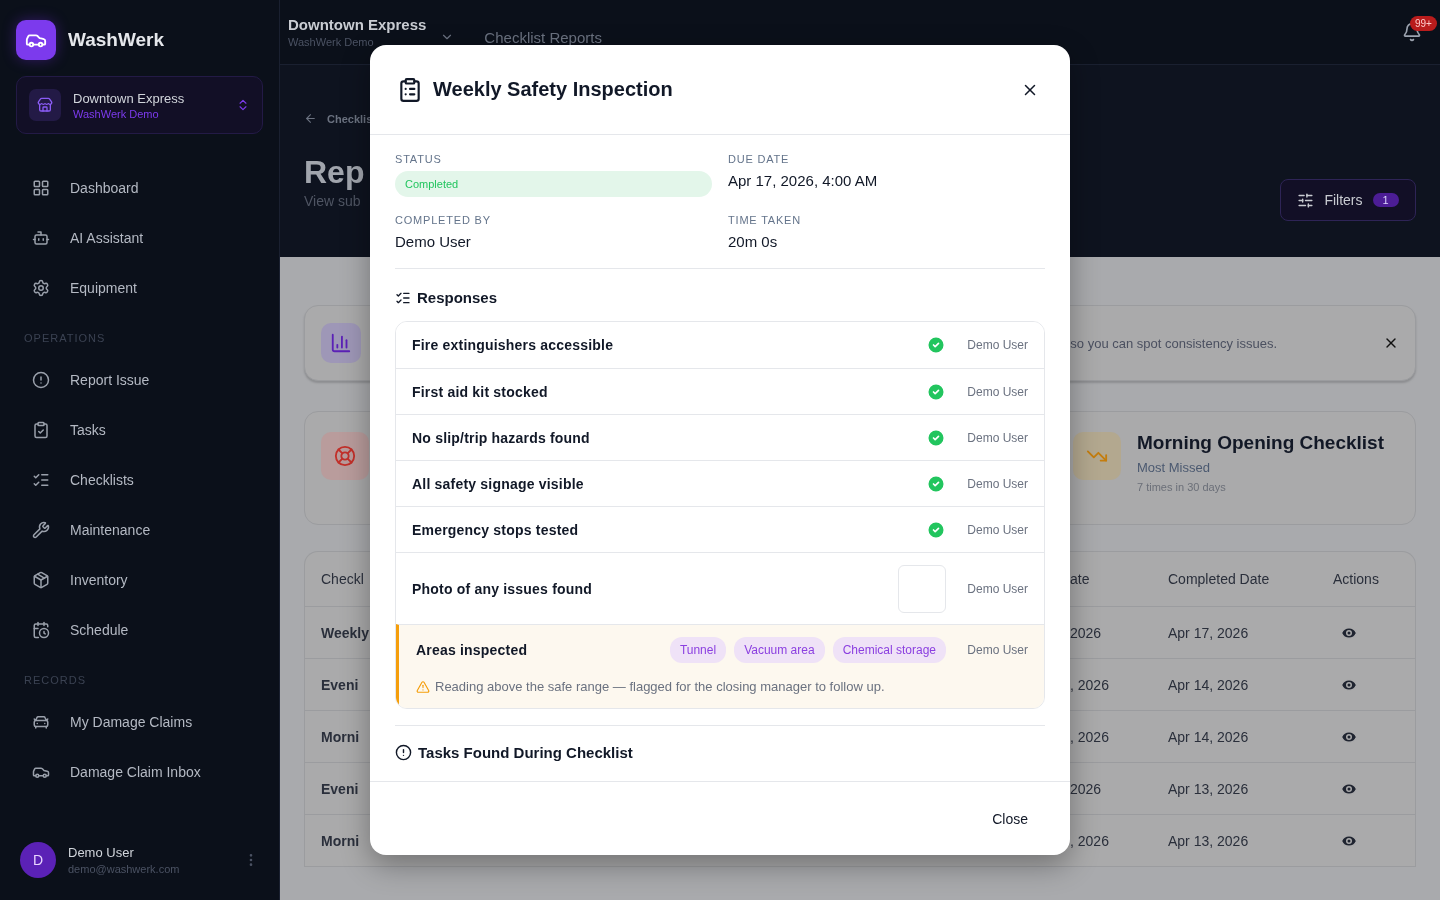 The width and height of the screenshot is (1440, 900). What do you see at coordinates (139, 288) in the screenshot?
I see `nav-item: Equipment` at bounding box center [139, 288].